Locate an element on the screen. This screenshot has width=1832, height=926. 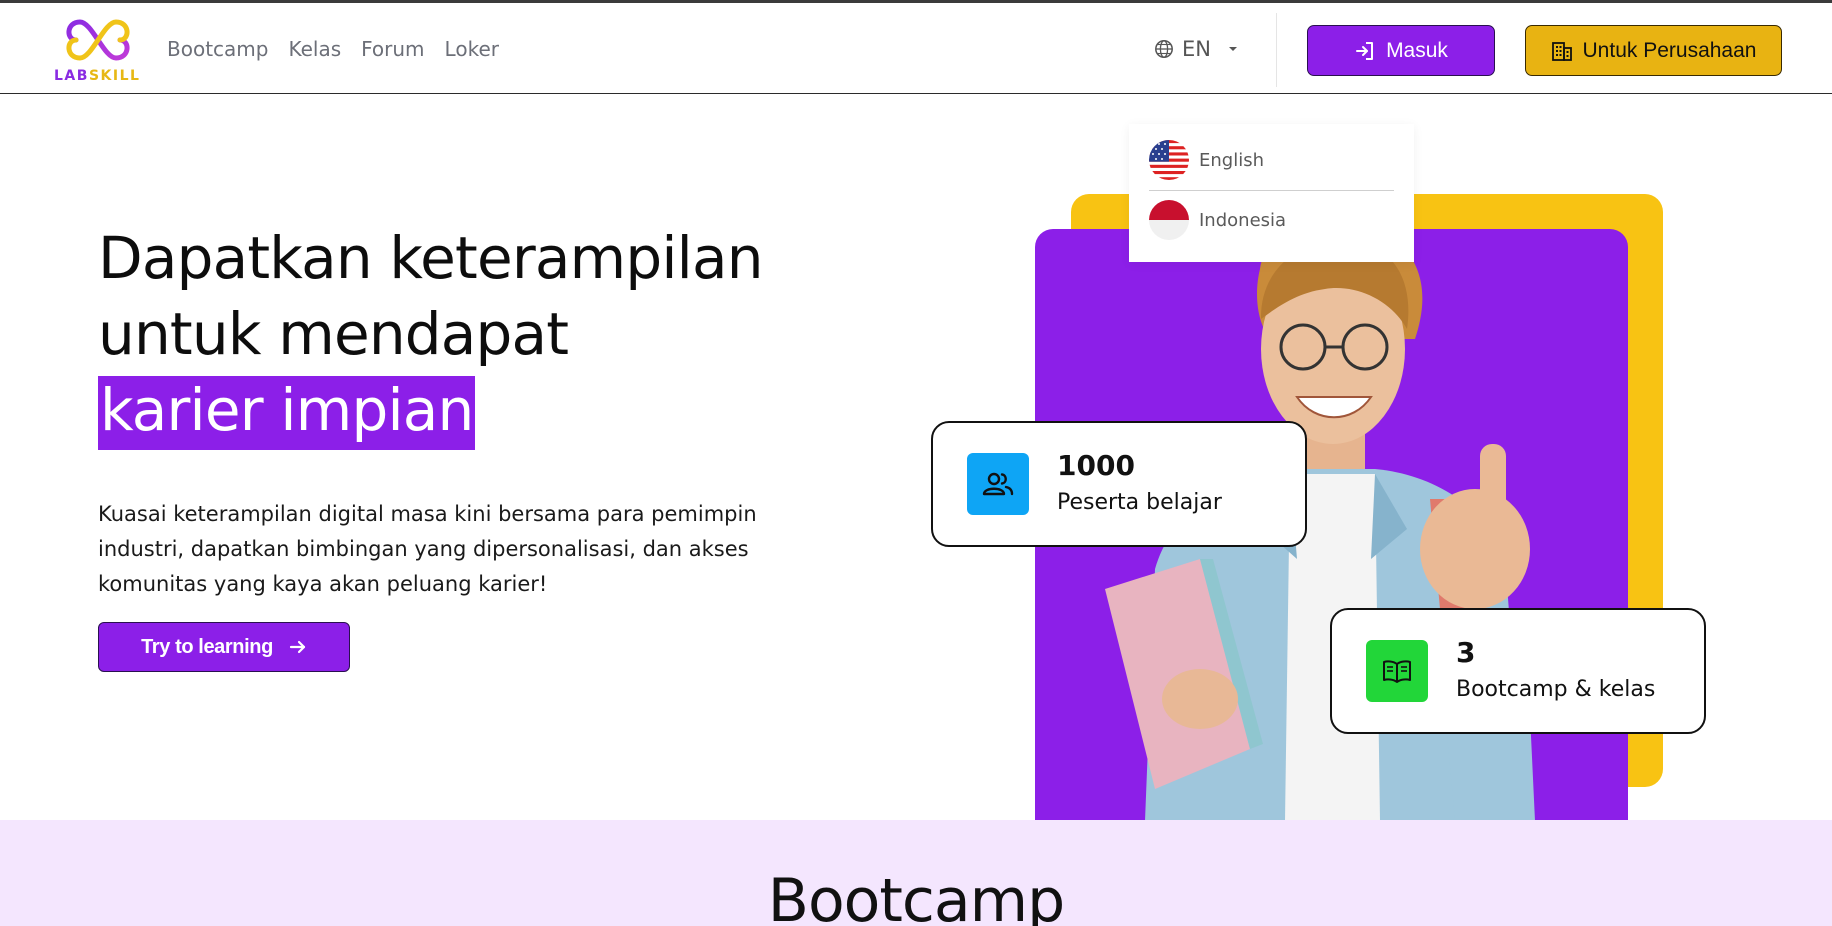
dropdown-separator is located at coordinates (1271, 190).